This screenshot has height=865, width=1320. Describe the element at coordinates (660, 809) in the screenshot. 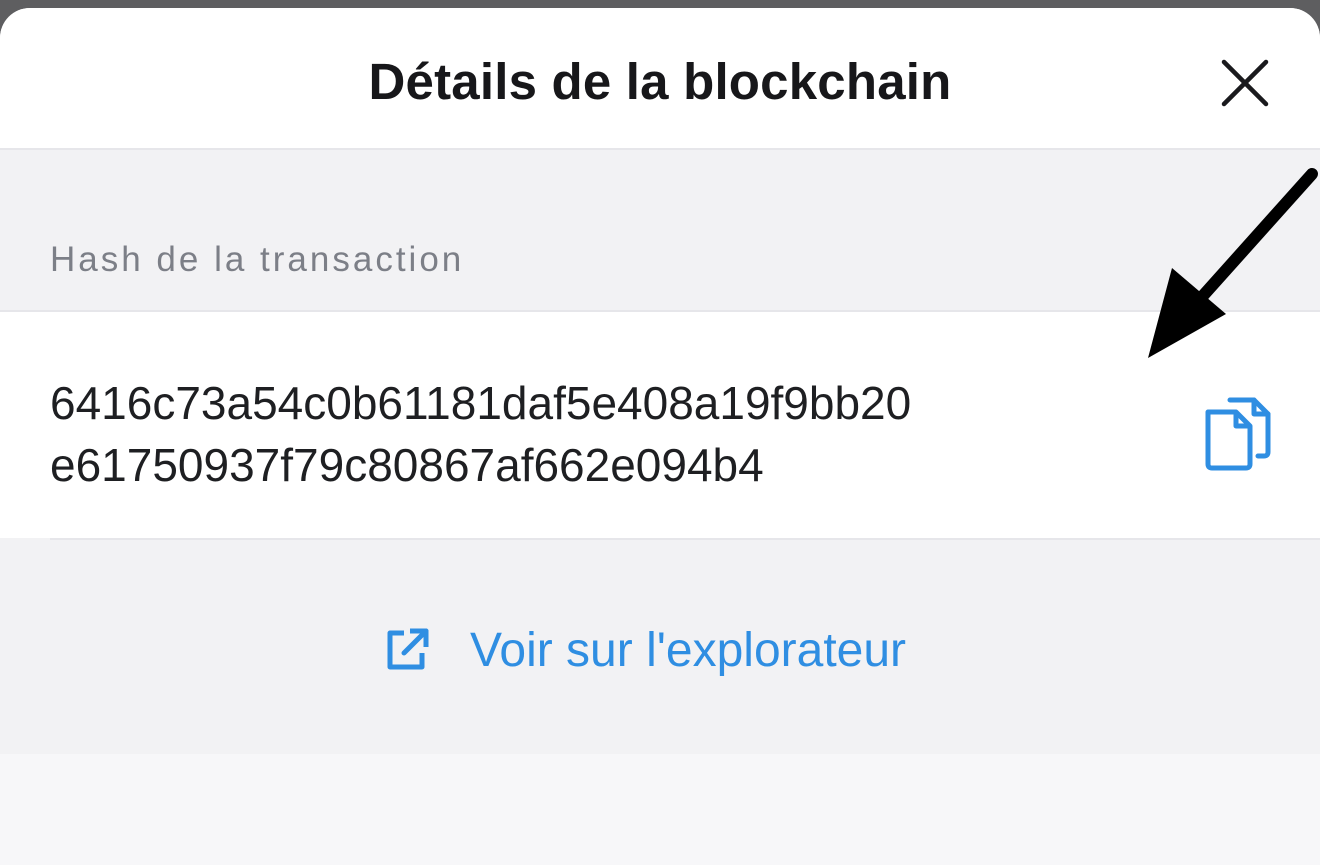

I see `bottom-area` at that location.